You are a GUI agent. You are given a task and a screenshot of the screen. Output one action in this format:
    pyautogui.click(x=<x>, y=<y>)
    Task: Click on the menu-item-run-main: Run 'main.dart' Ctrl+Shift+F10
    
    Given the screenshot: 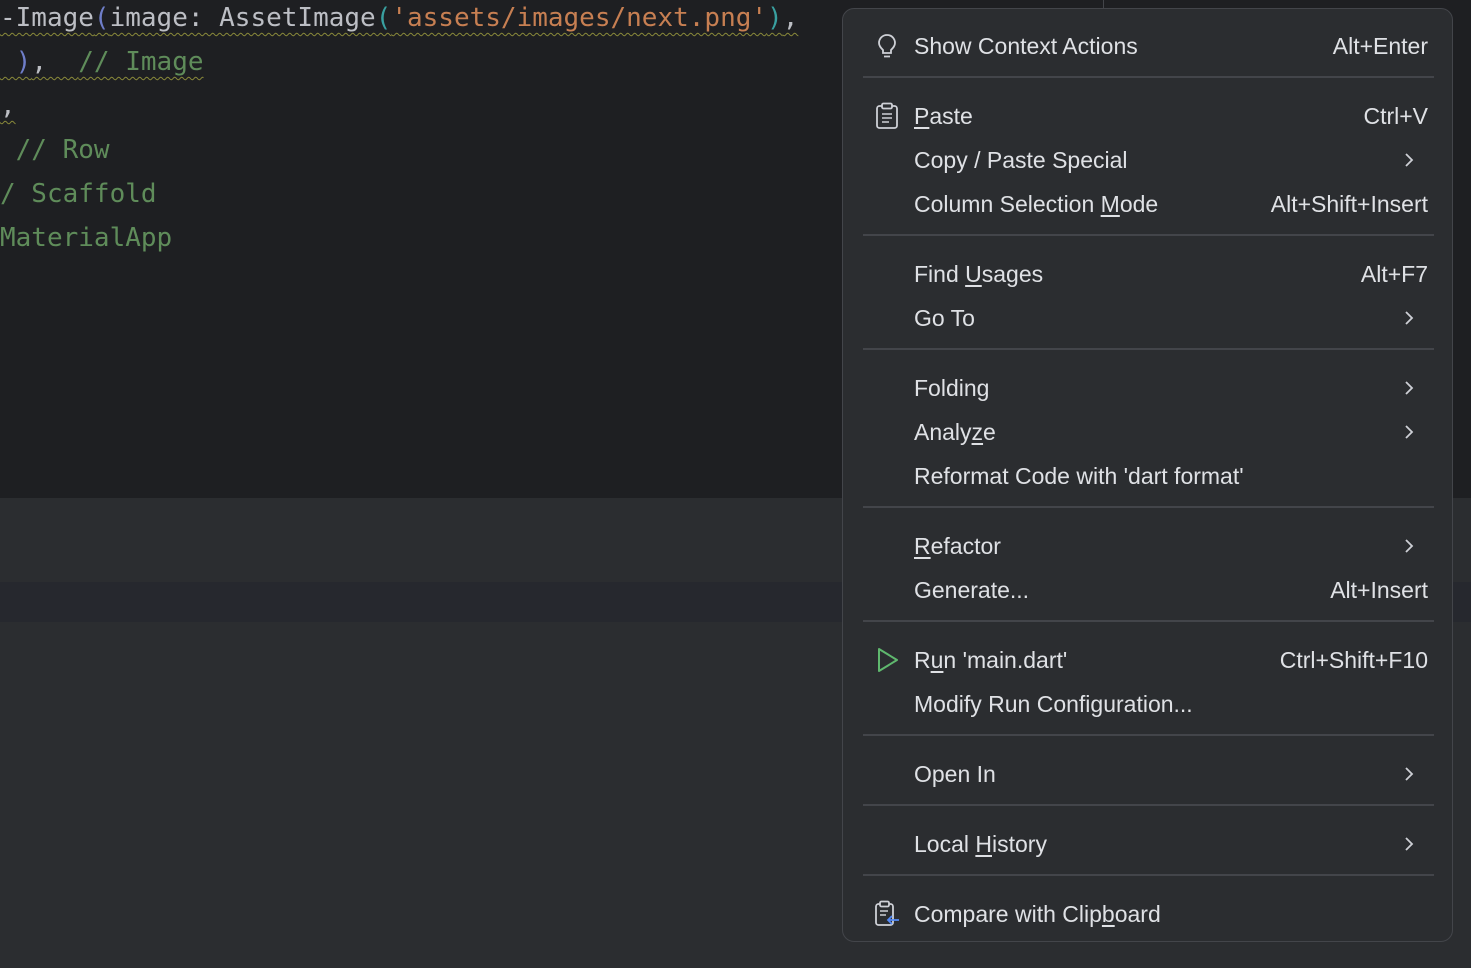 What is the action you would take?
    pyautogui.click(x=1149, y=660)
    